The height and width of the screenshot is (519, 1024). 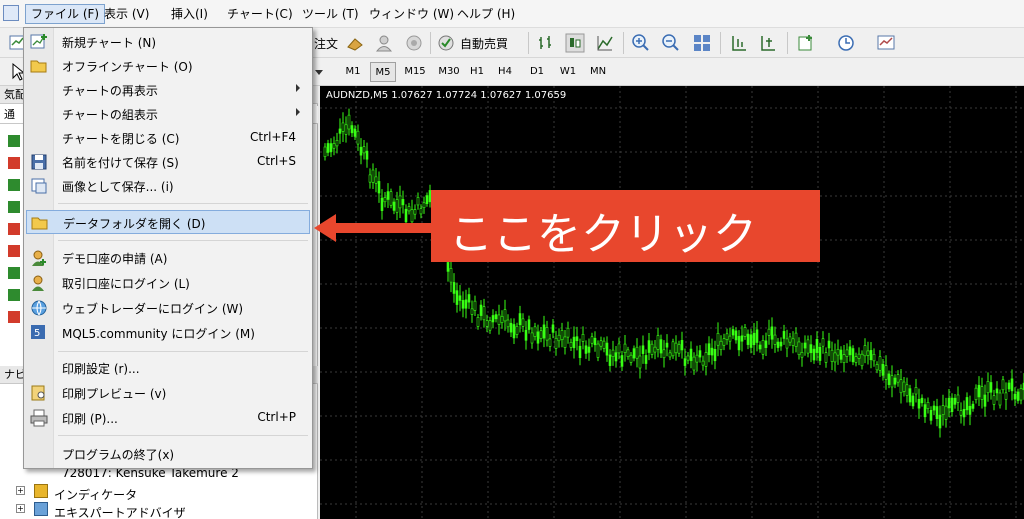 I want to click on zoom-out-icon, so click(x=671, y=43).